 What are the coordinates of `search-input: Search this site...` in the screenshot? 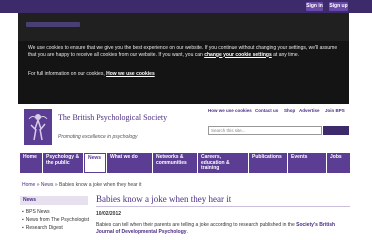 It's located at (265, 130).